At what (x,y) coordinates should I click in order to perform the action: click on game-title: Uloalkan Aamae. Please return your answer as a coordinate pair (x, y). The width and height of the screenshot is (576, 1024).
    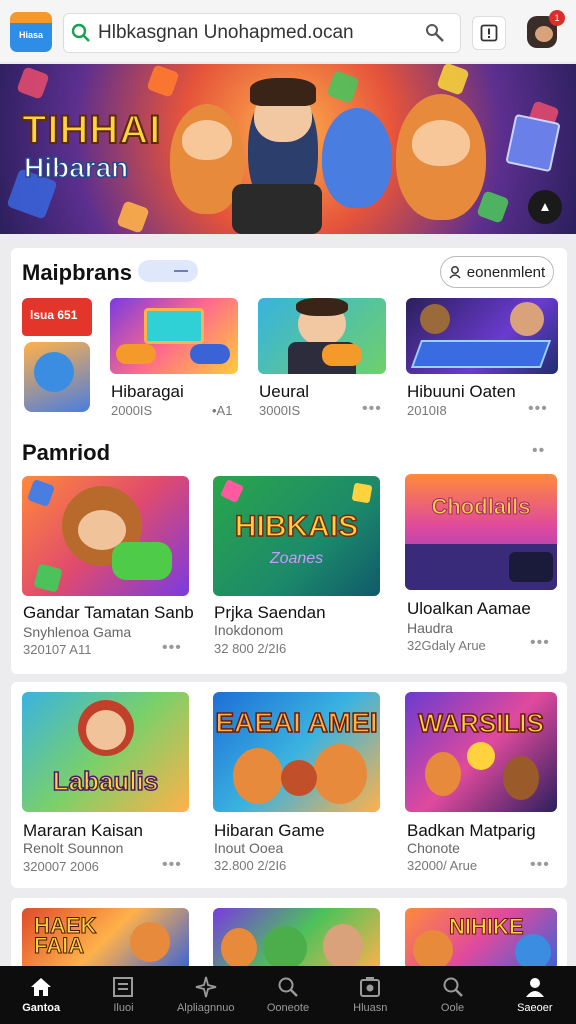
    Looking at the image, I should click on (469, 608).